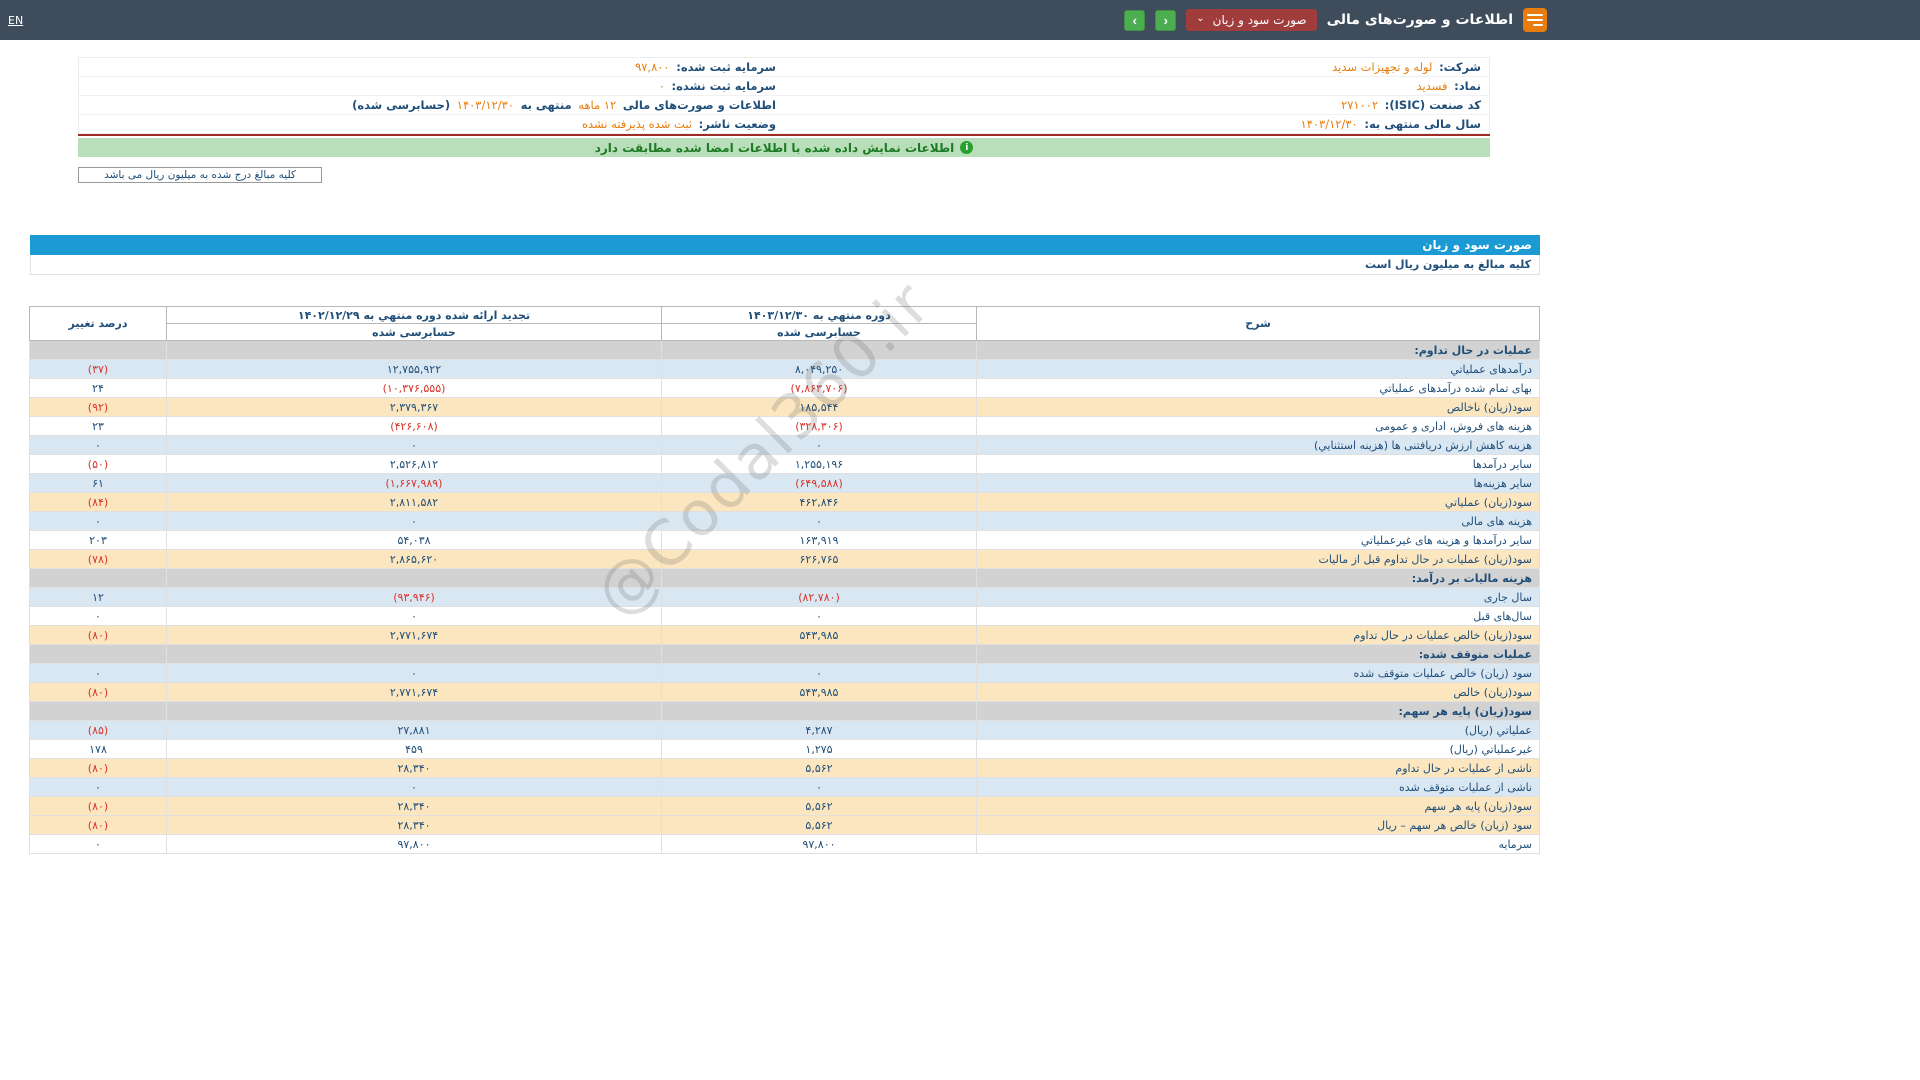  Describe the element at coordinates (98, 388) in the screenshot. I see `percent-change-value: ۲۴` at that location.